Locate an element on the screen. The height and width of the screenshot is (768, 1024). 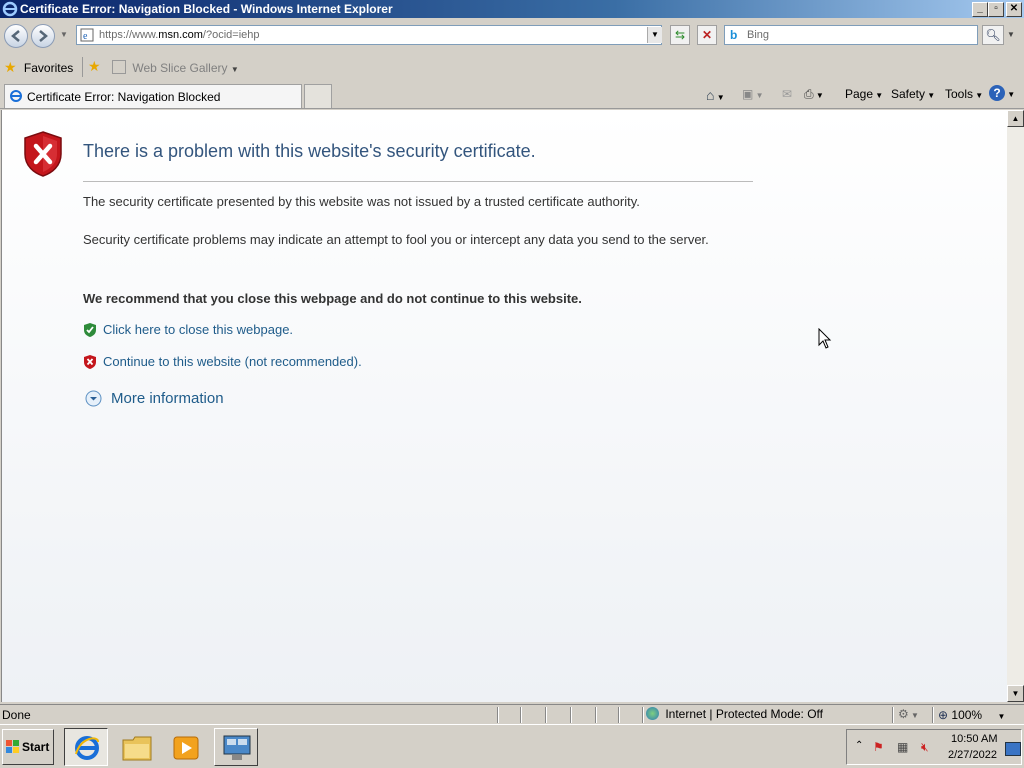
taskbar-internet-explorer is located at coordinates (86, 747).